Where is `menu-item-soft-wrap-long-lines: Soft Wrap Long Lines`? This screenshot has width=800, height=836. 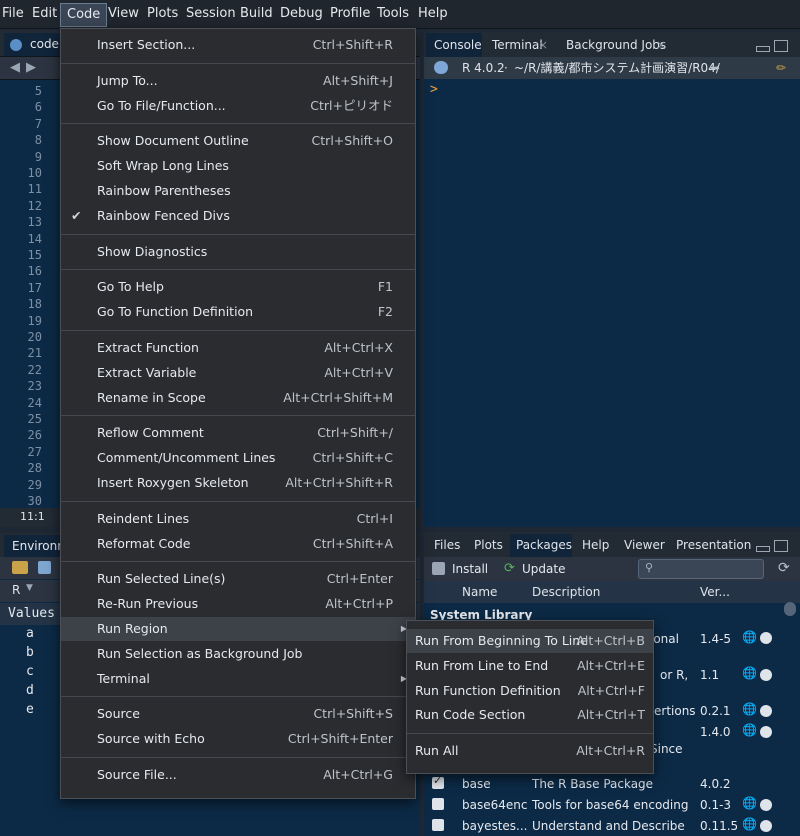 menu-item-soft-wrap-long-lines: Soft Wrap Long Lines is located at coordinates (238, 166).